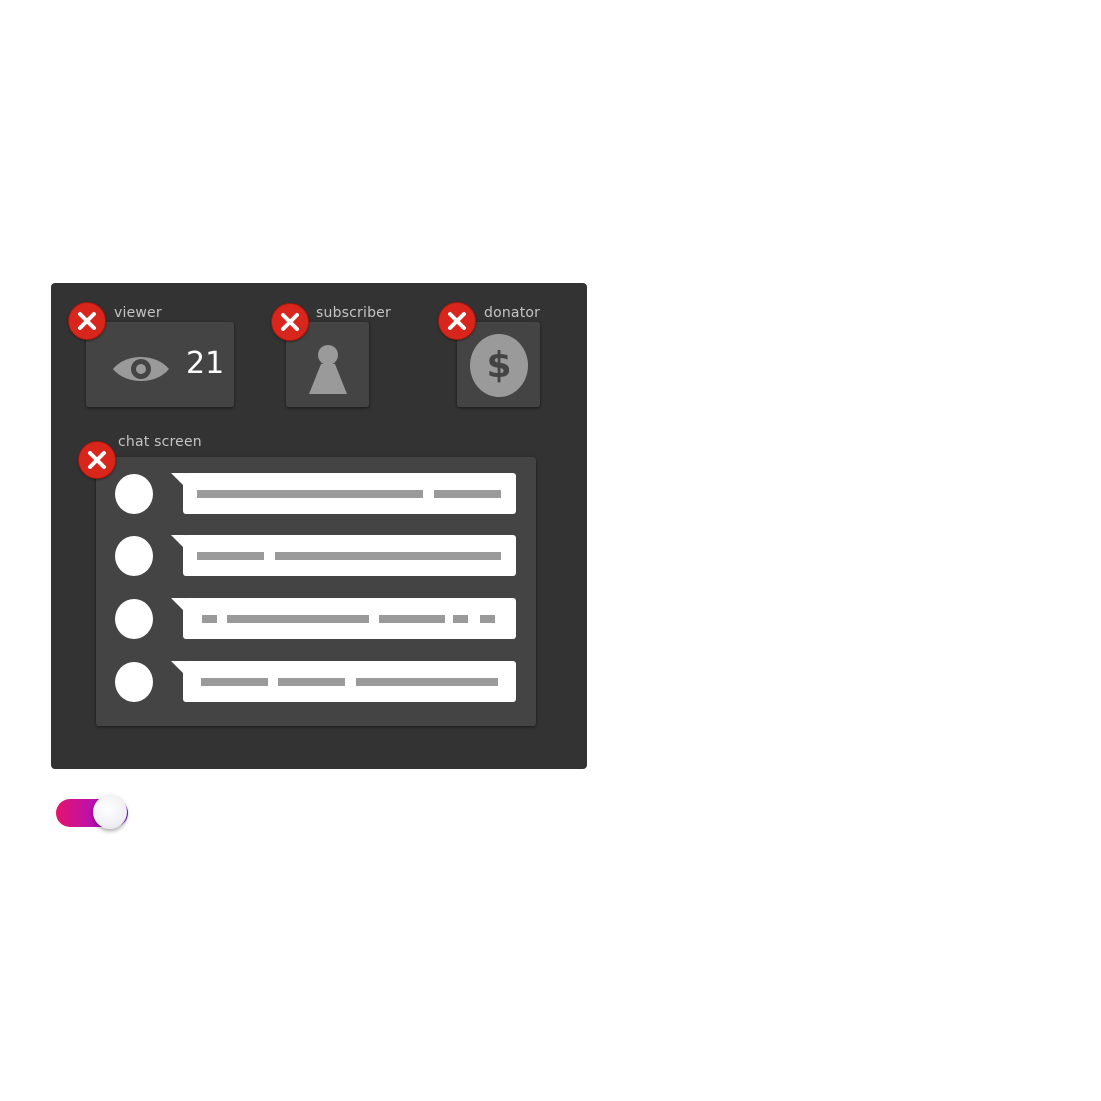  Describe the element at coordinates (353, 313) in the screenshot. I see `subscriber-label: subscriber` at that location.